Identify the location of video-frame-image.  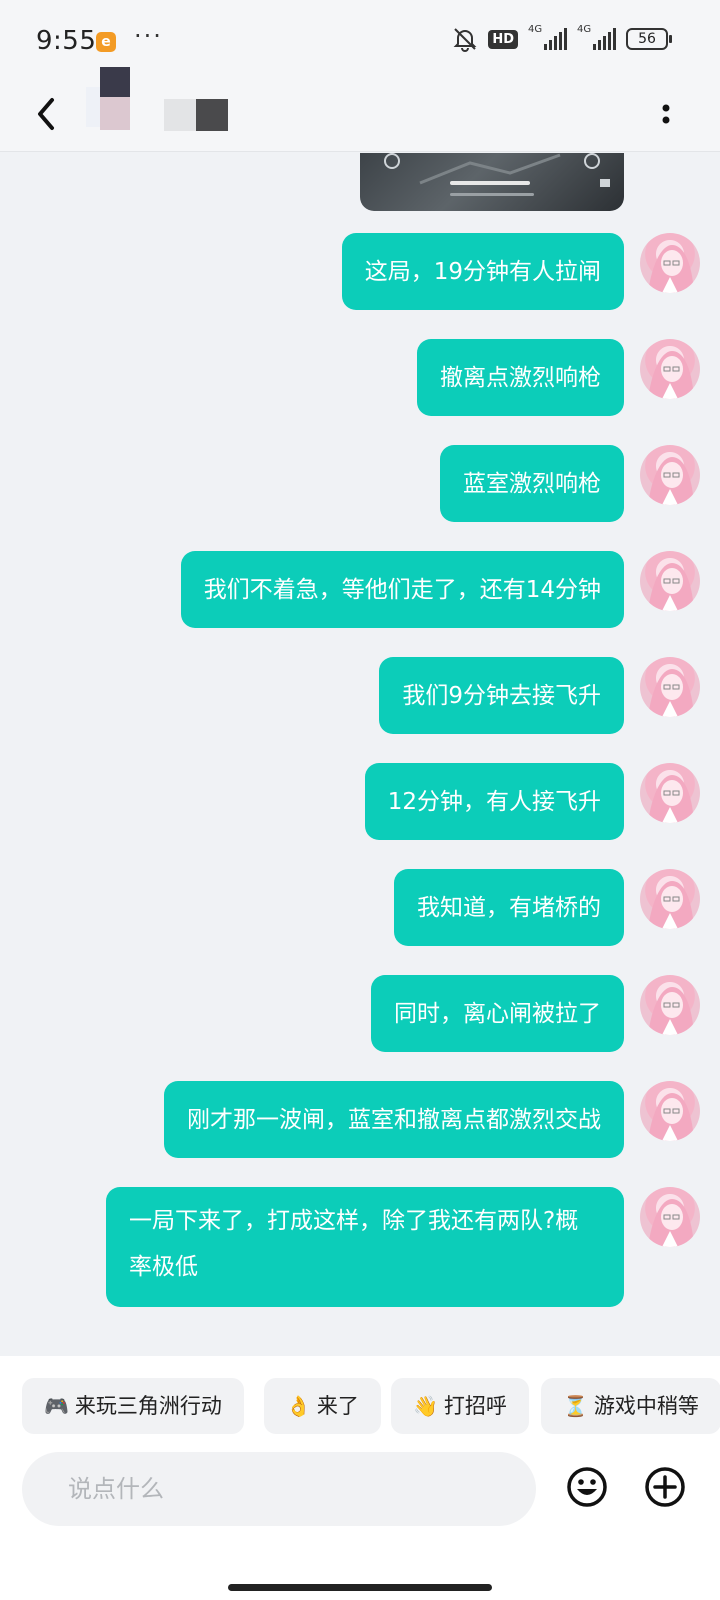
(497, 174).